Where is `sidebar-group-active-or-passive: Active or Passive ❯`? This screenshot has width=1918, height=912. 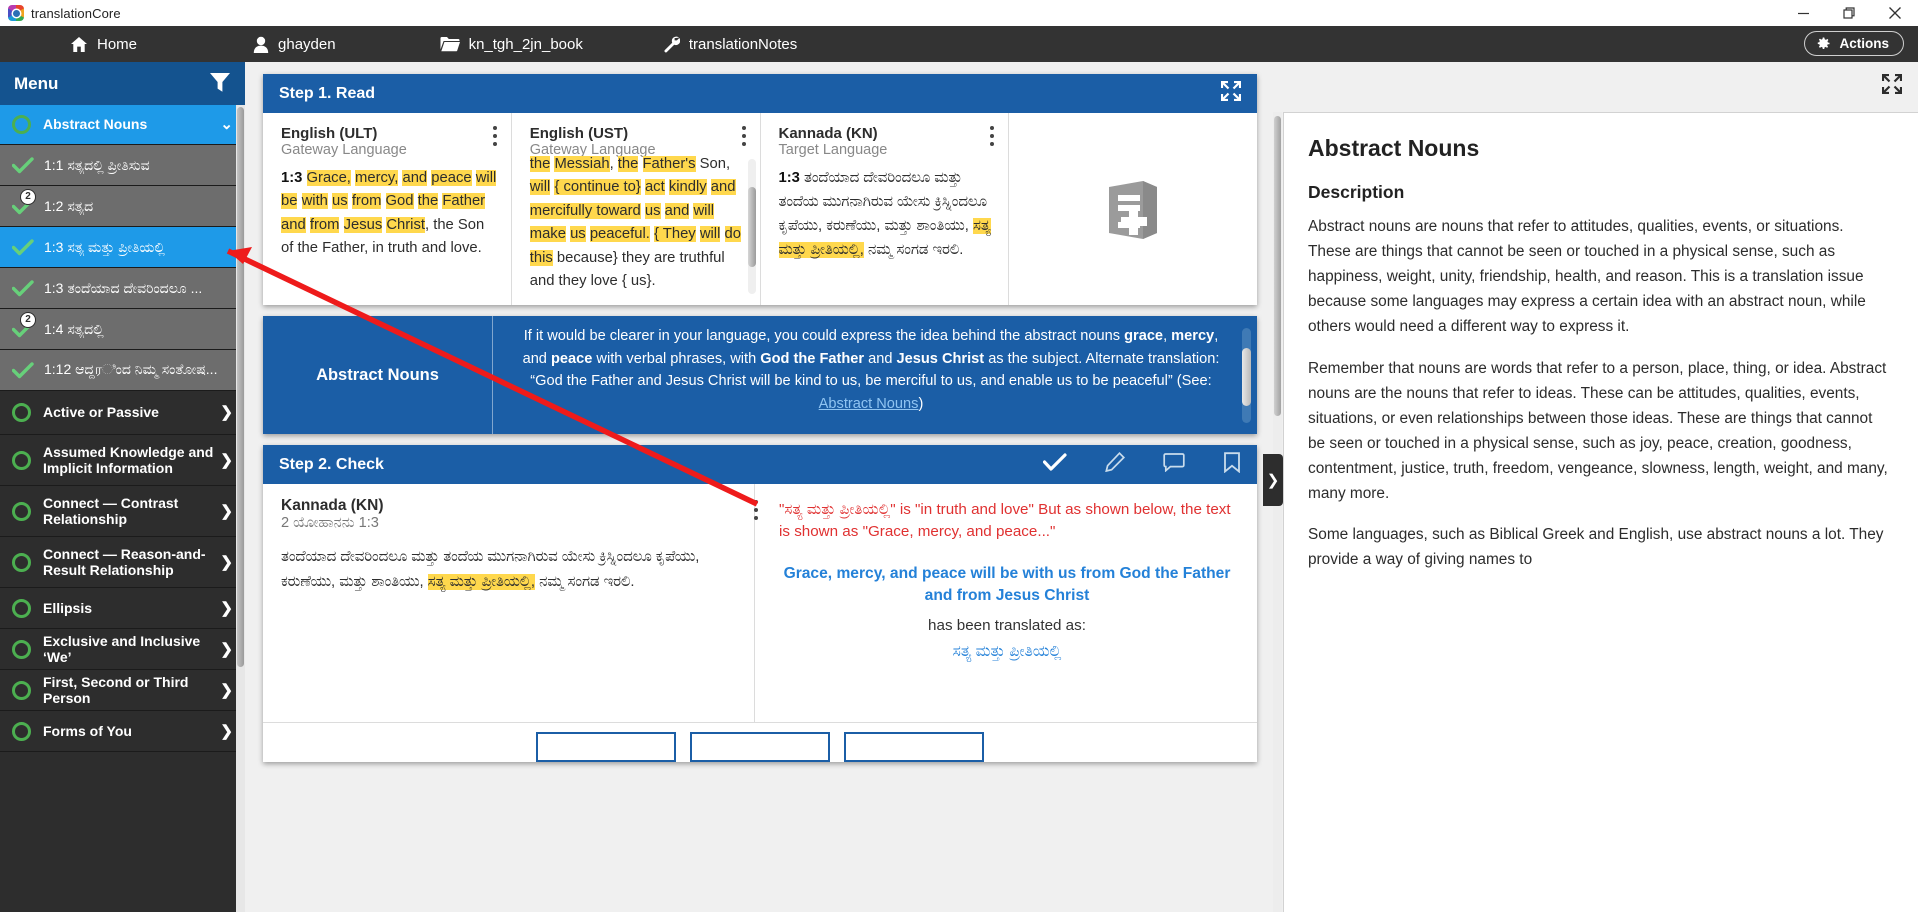
sidebar-group-active-or-passive: Active or Passive ❯ is located at coordinates (122, 413).